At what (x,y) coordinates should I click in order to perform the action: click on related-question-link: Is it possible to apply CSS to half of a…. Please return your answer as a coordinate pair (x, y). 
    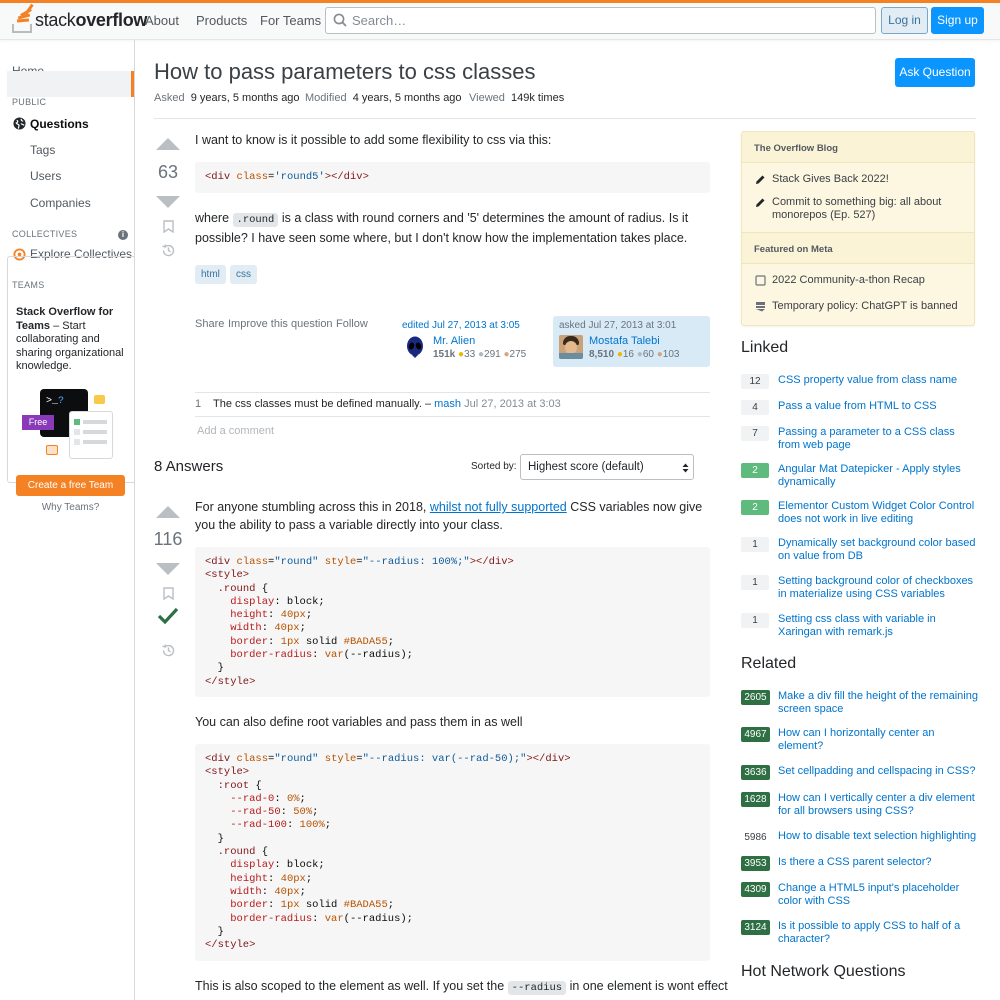
    Looking at the image, I should click on (878, 933).